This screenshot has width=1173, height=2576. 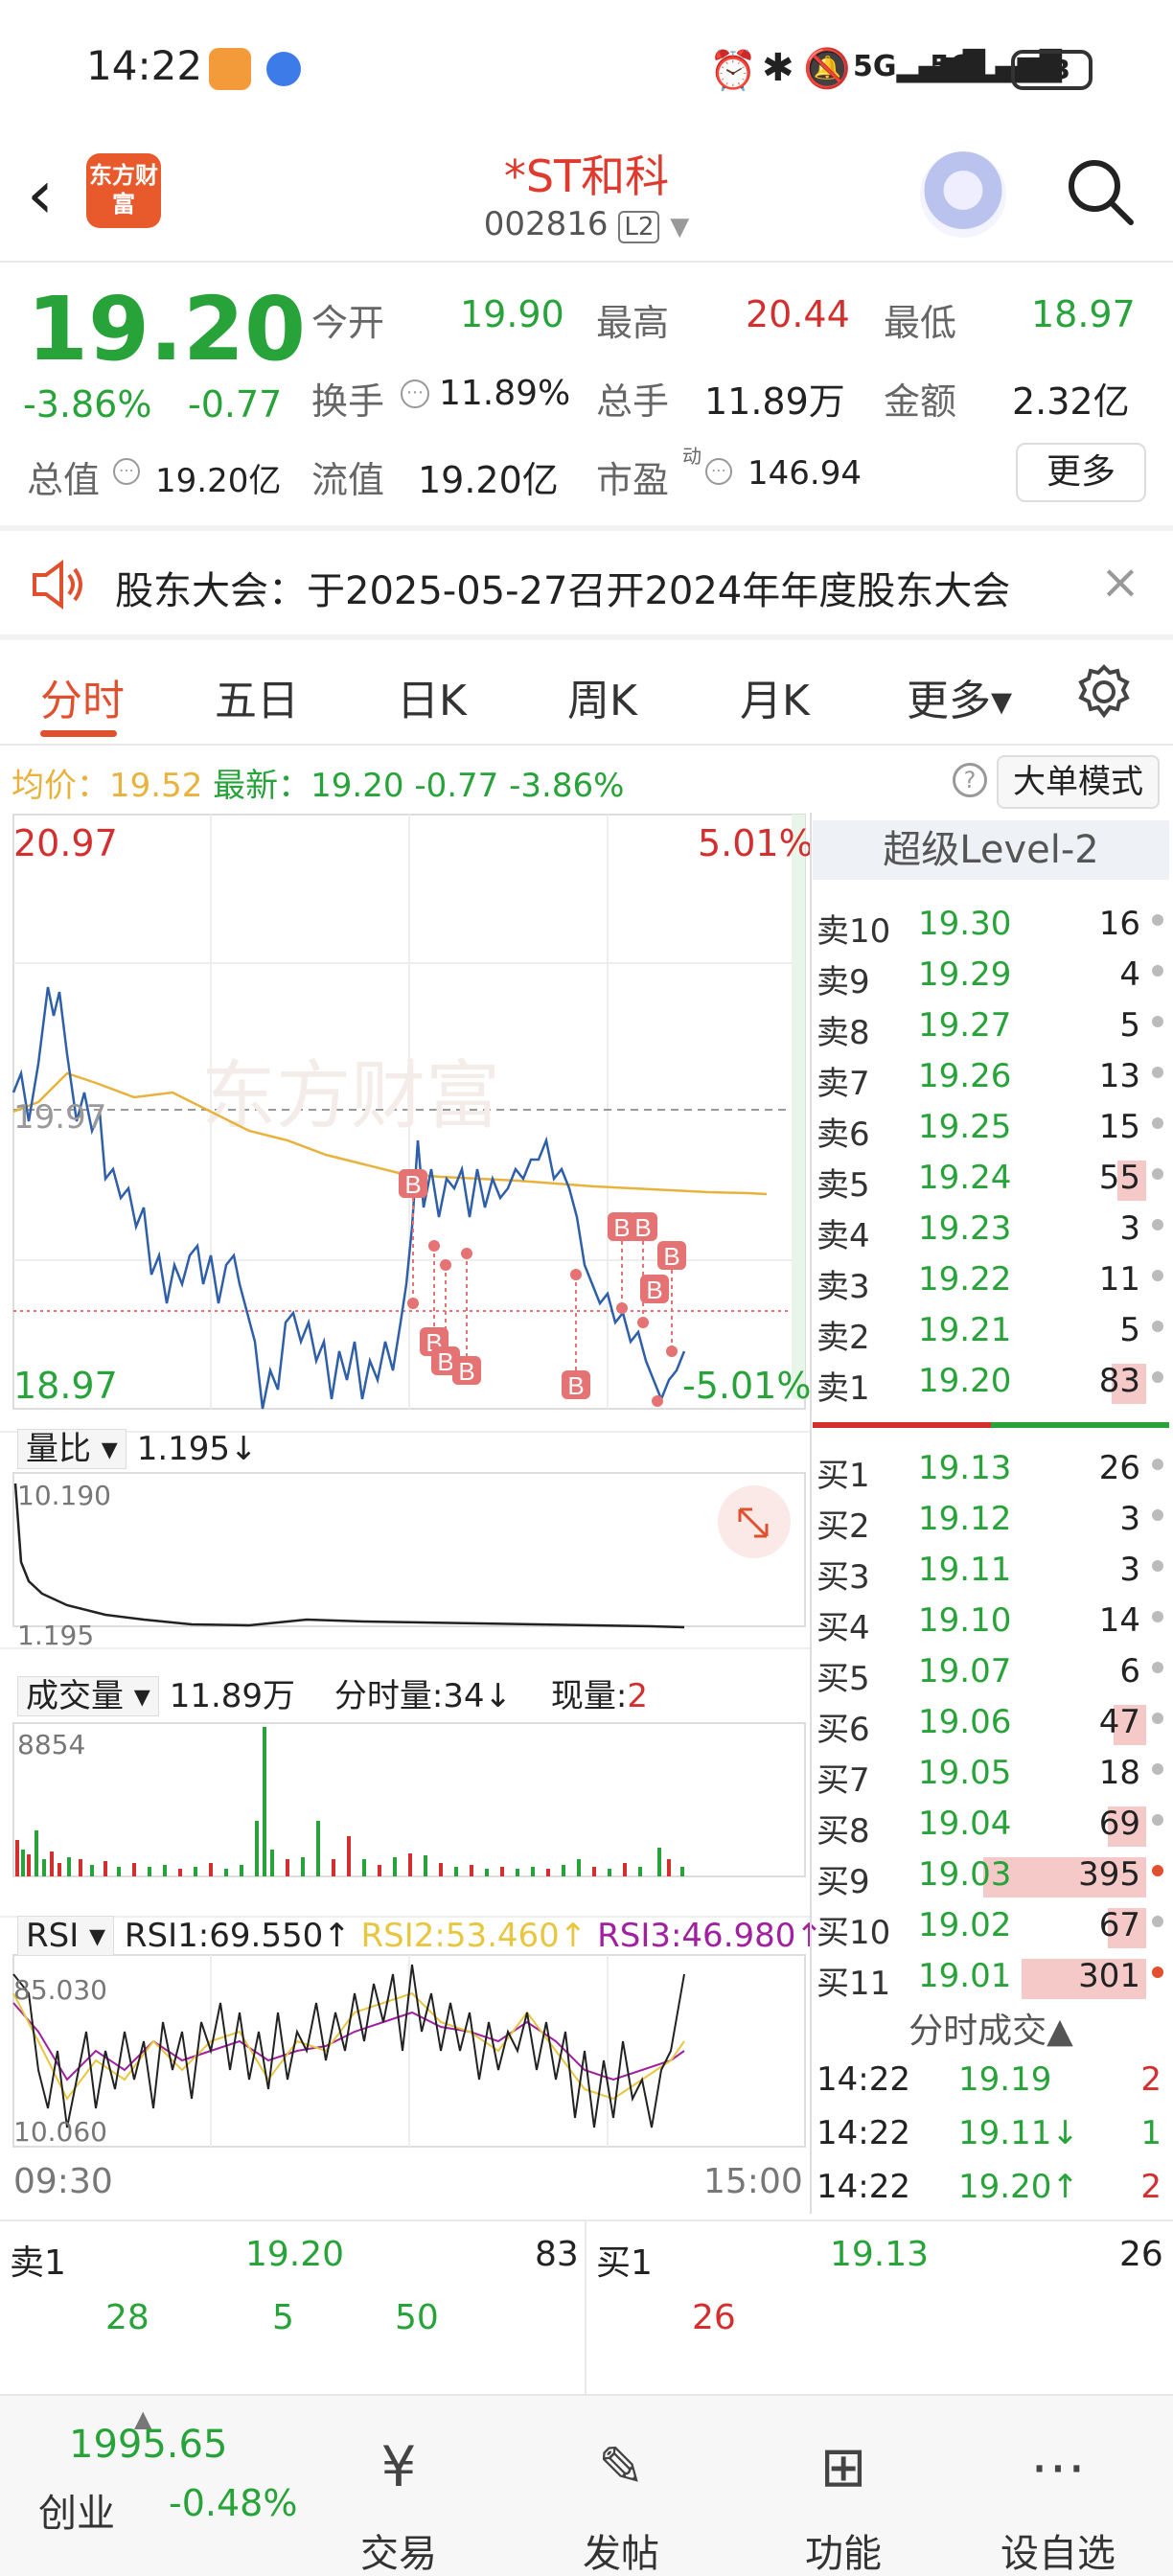 I want to click on bid-row: 买3 19.11 3, so click(x=991, y=1572).